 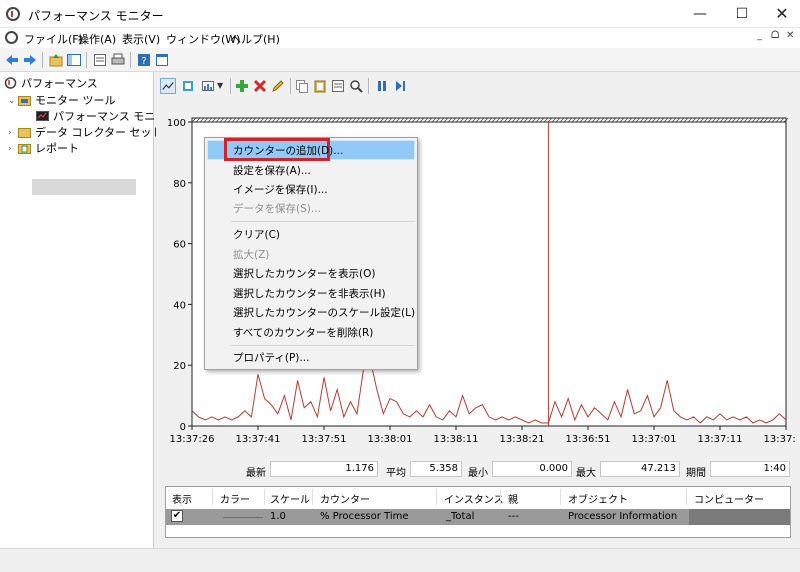 What do you see at coordinates (188, 86) in the screenshot?
I see `view-current-activity-icon` at bounding box center [188, 86].